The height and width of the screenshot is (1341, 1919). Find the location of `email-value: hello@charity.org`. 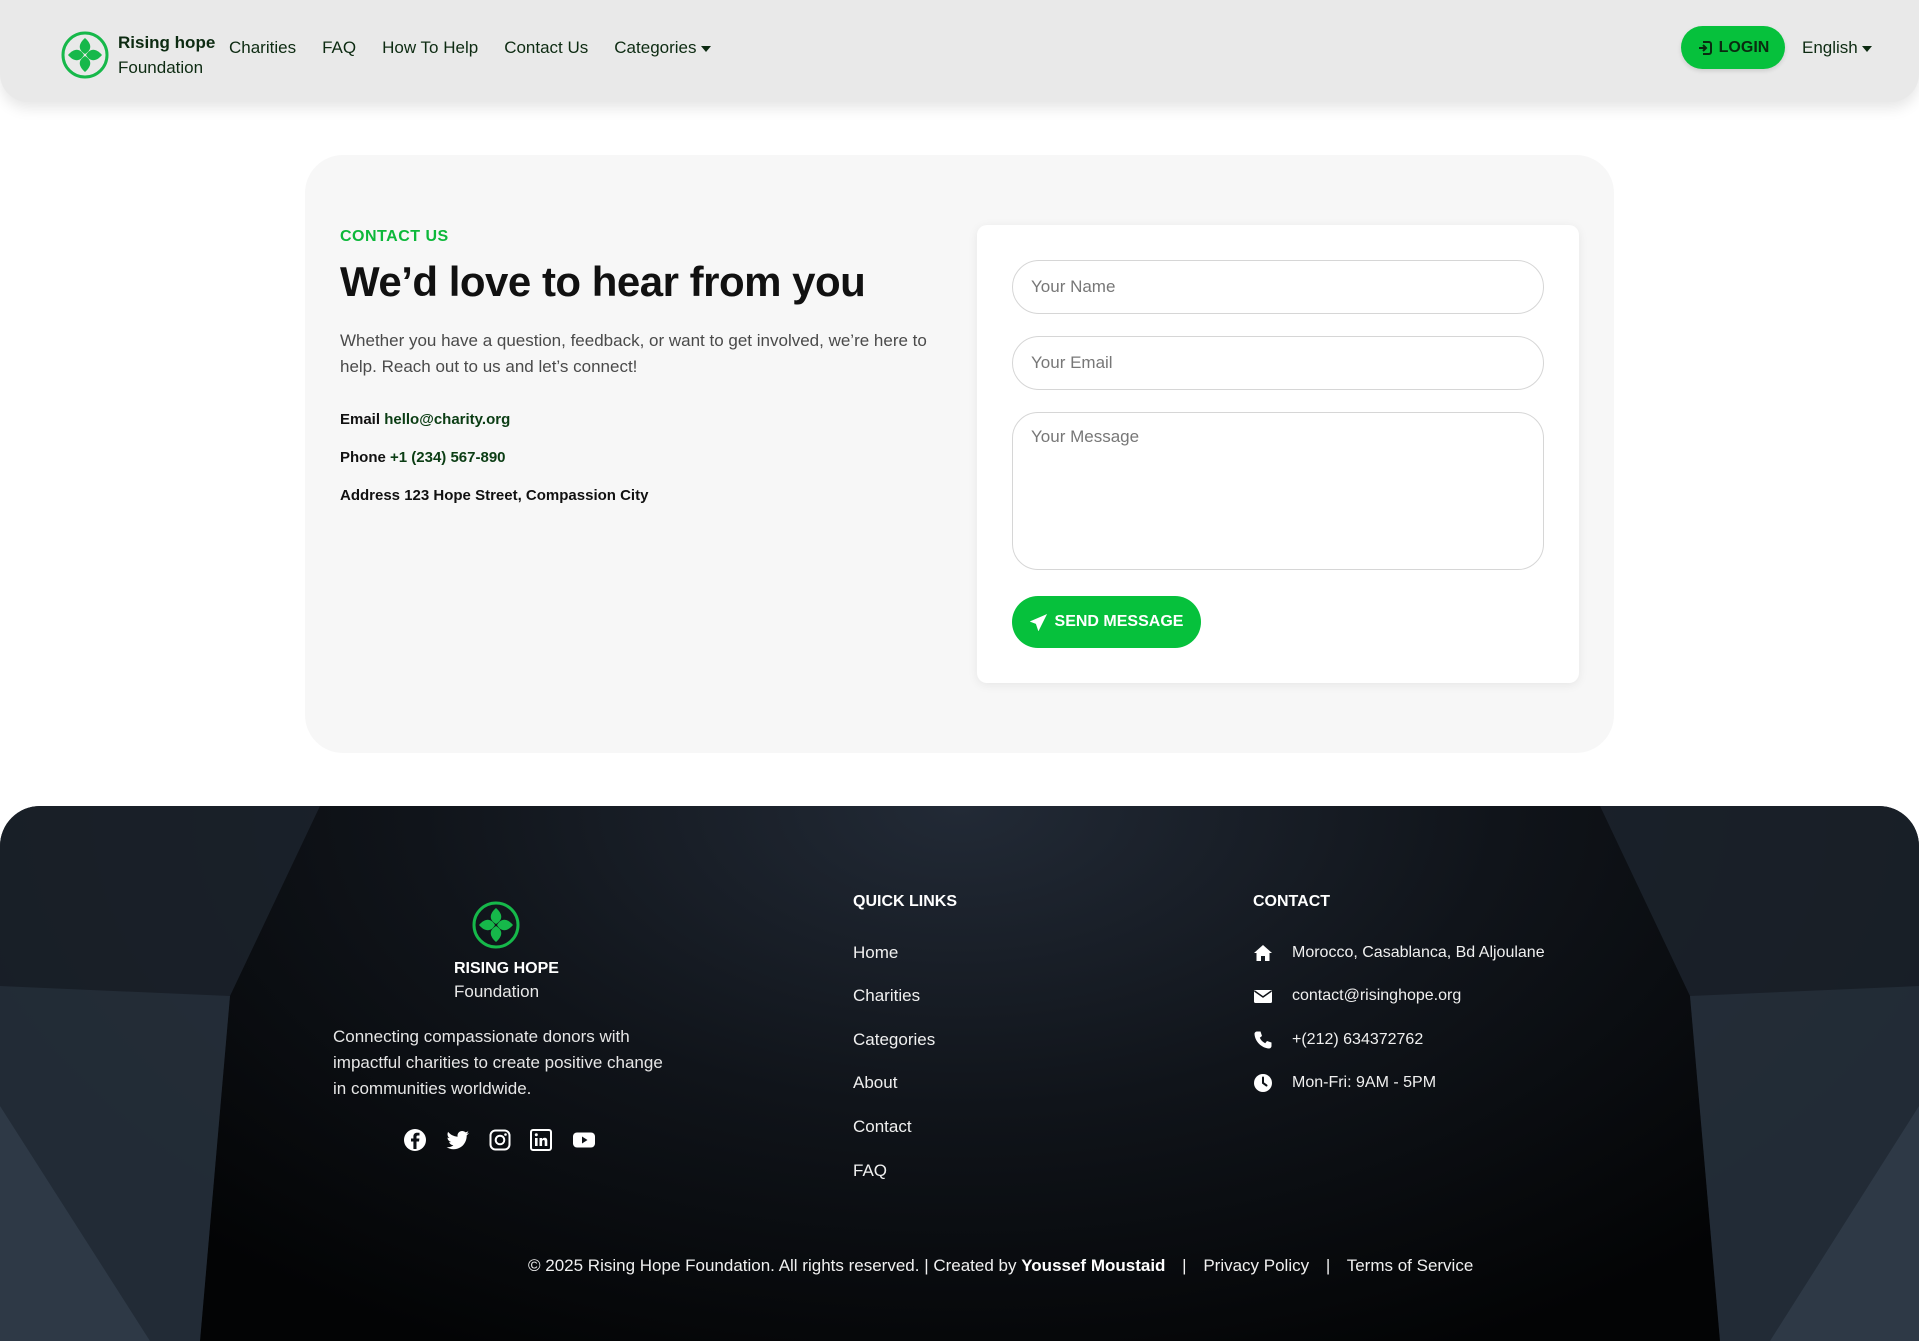

email-value: hello@charity.org is located at coordinates (447, 419).